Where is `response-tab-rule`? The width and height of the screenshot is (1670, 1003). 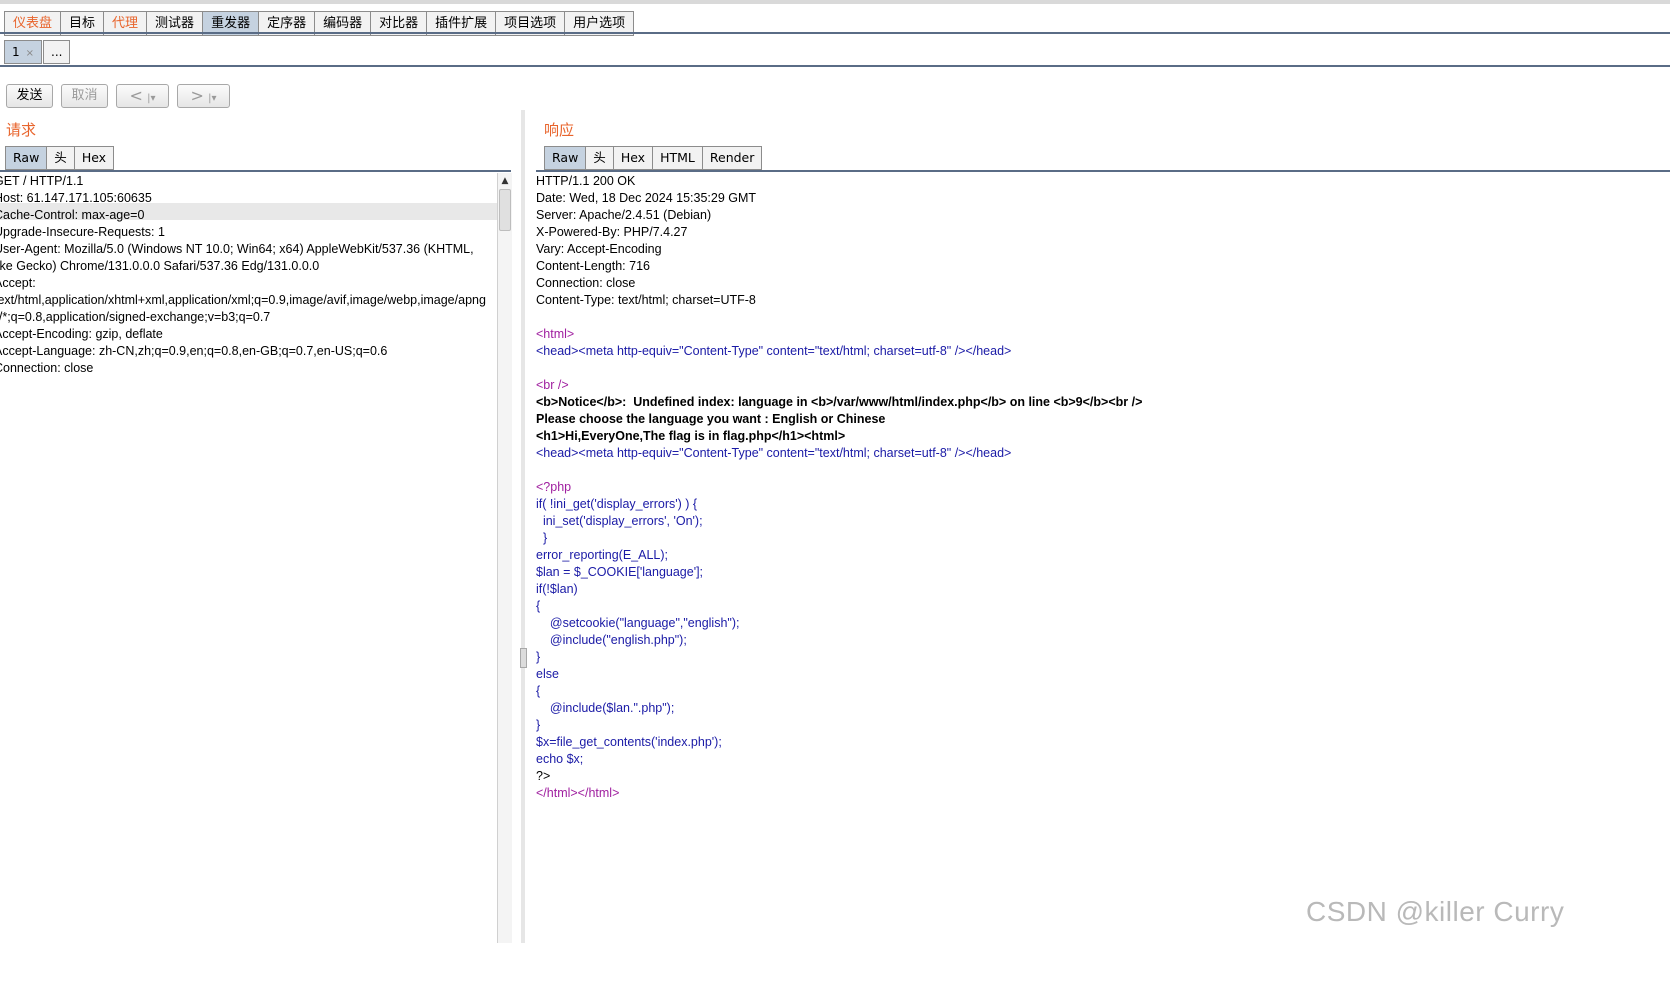 response-tab-rule is located at coordinates (1103, 171).